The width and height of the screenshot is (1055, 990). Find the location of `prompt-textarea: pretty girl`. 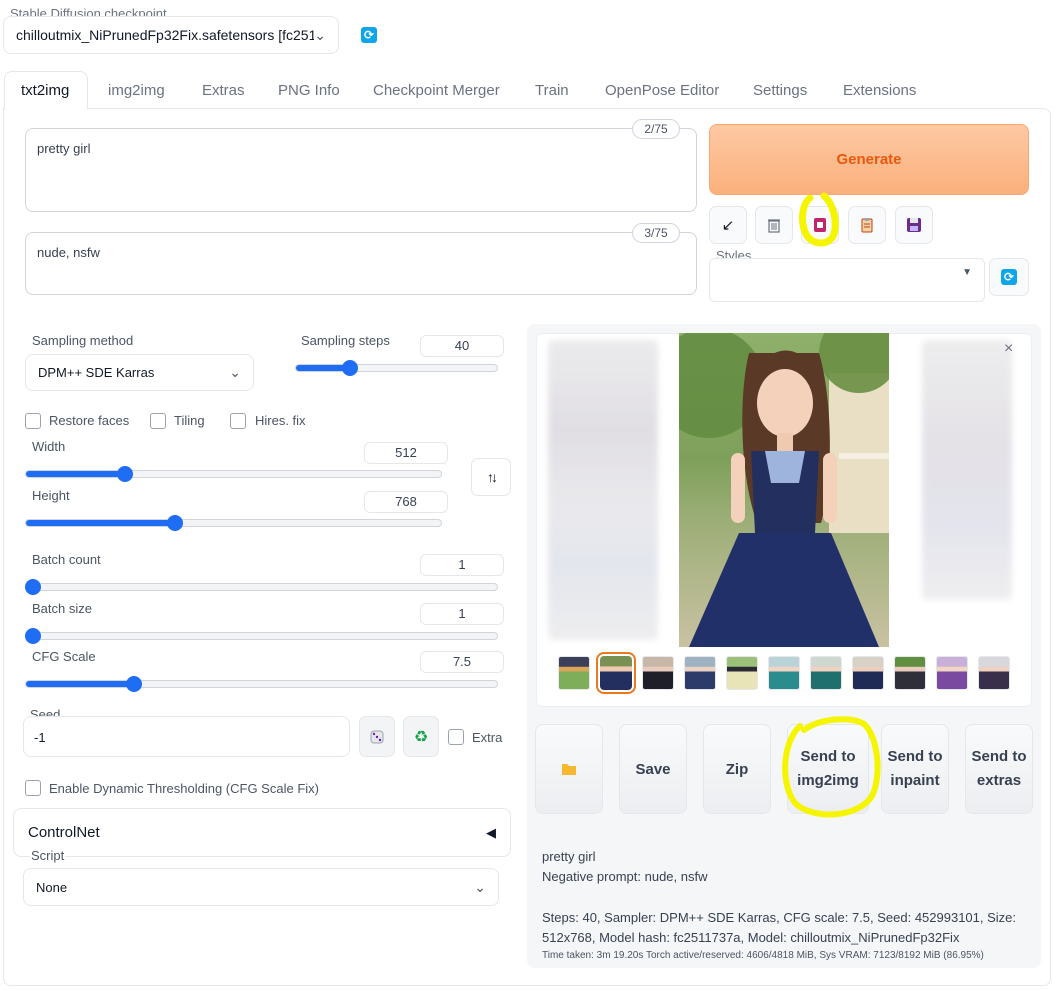

prompt-textarea: pretty girl is located at coordinates (361, 170).